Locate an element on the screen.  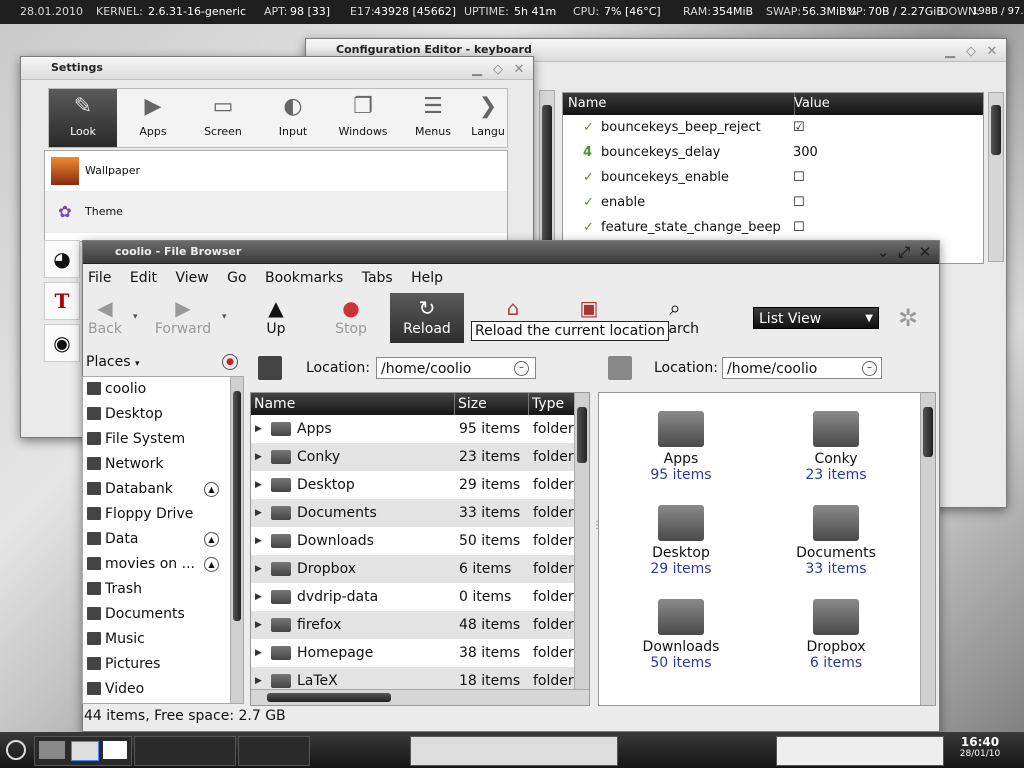
menu-view: View is located at coordinates (191, 278).